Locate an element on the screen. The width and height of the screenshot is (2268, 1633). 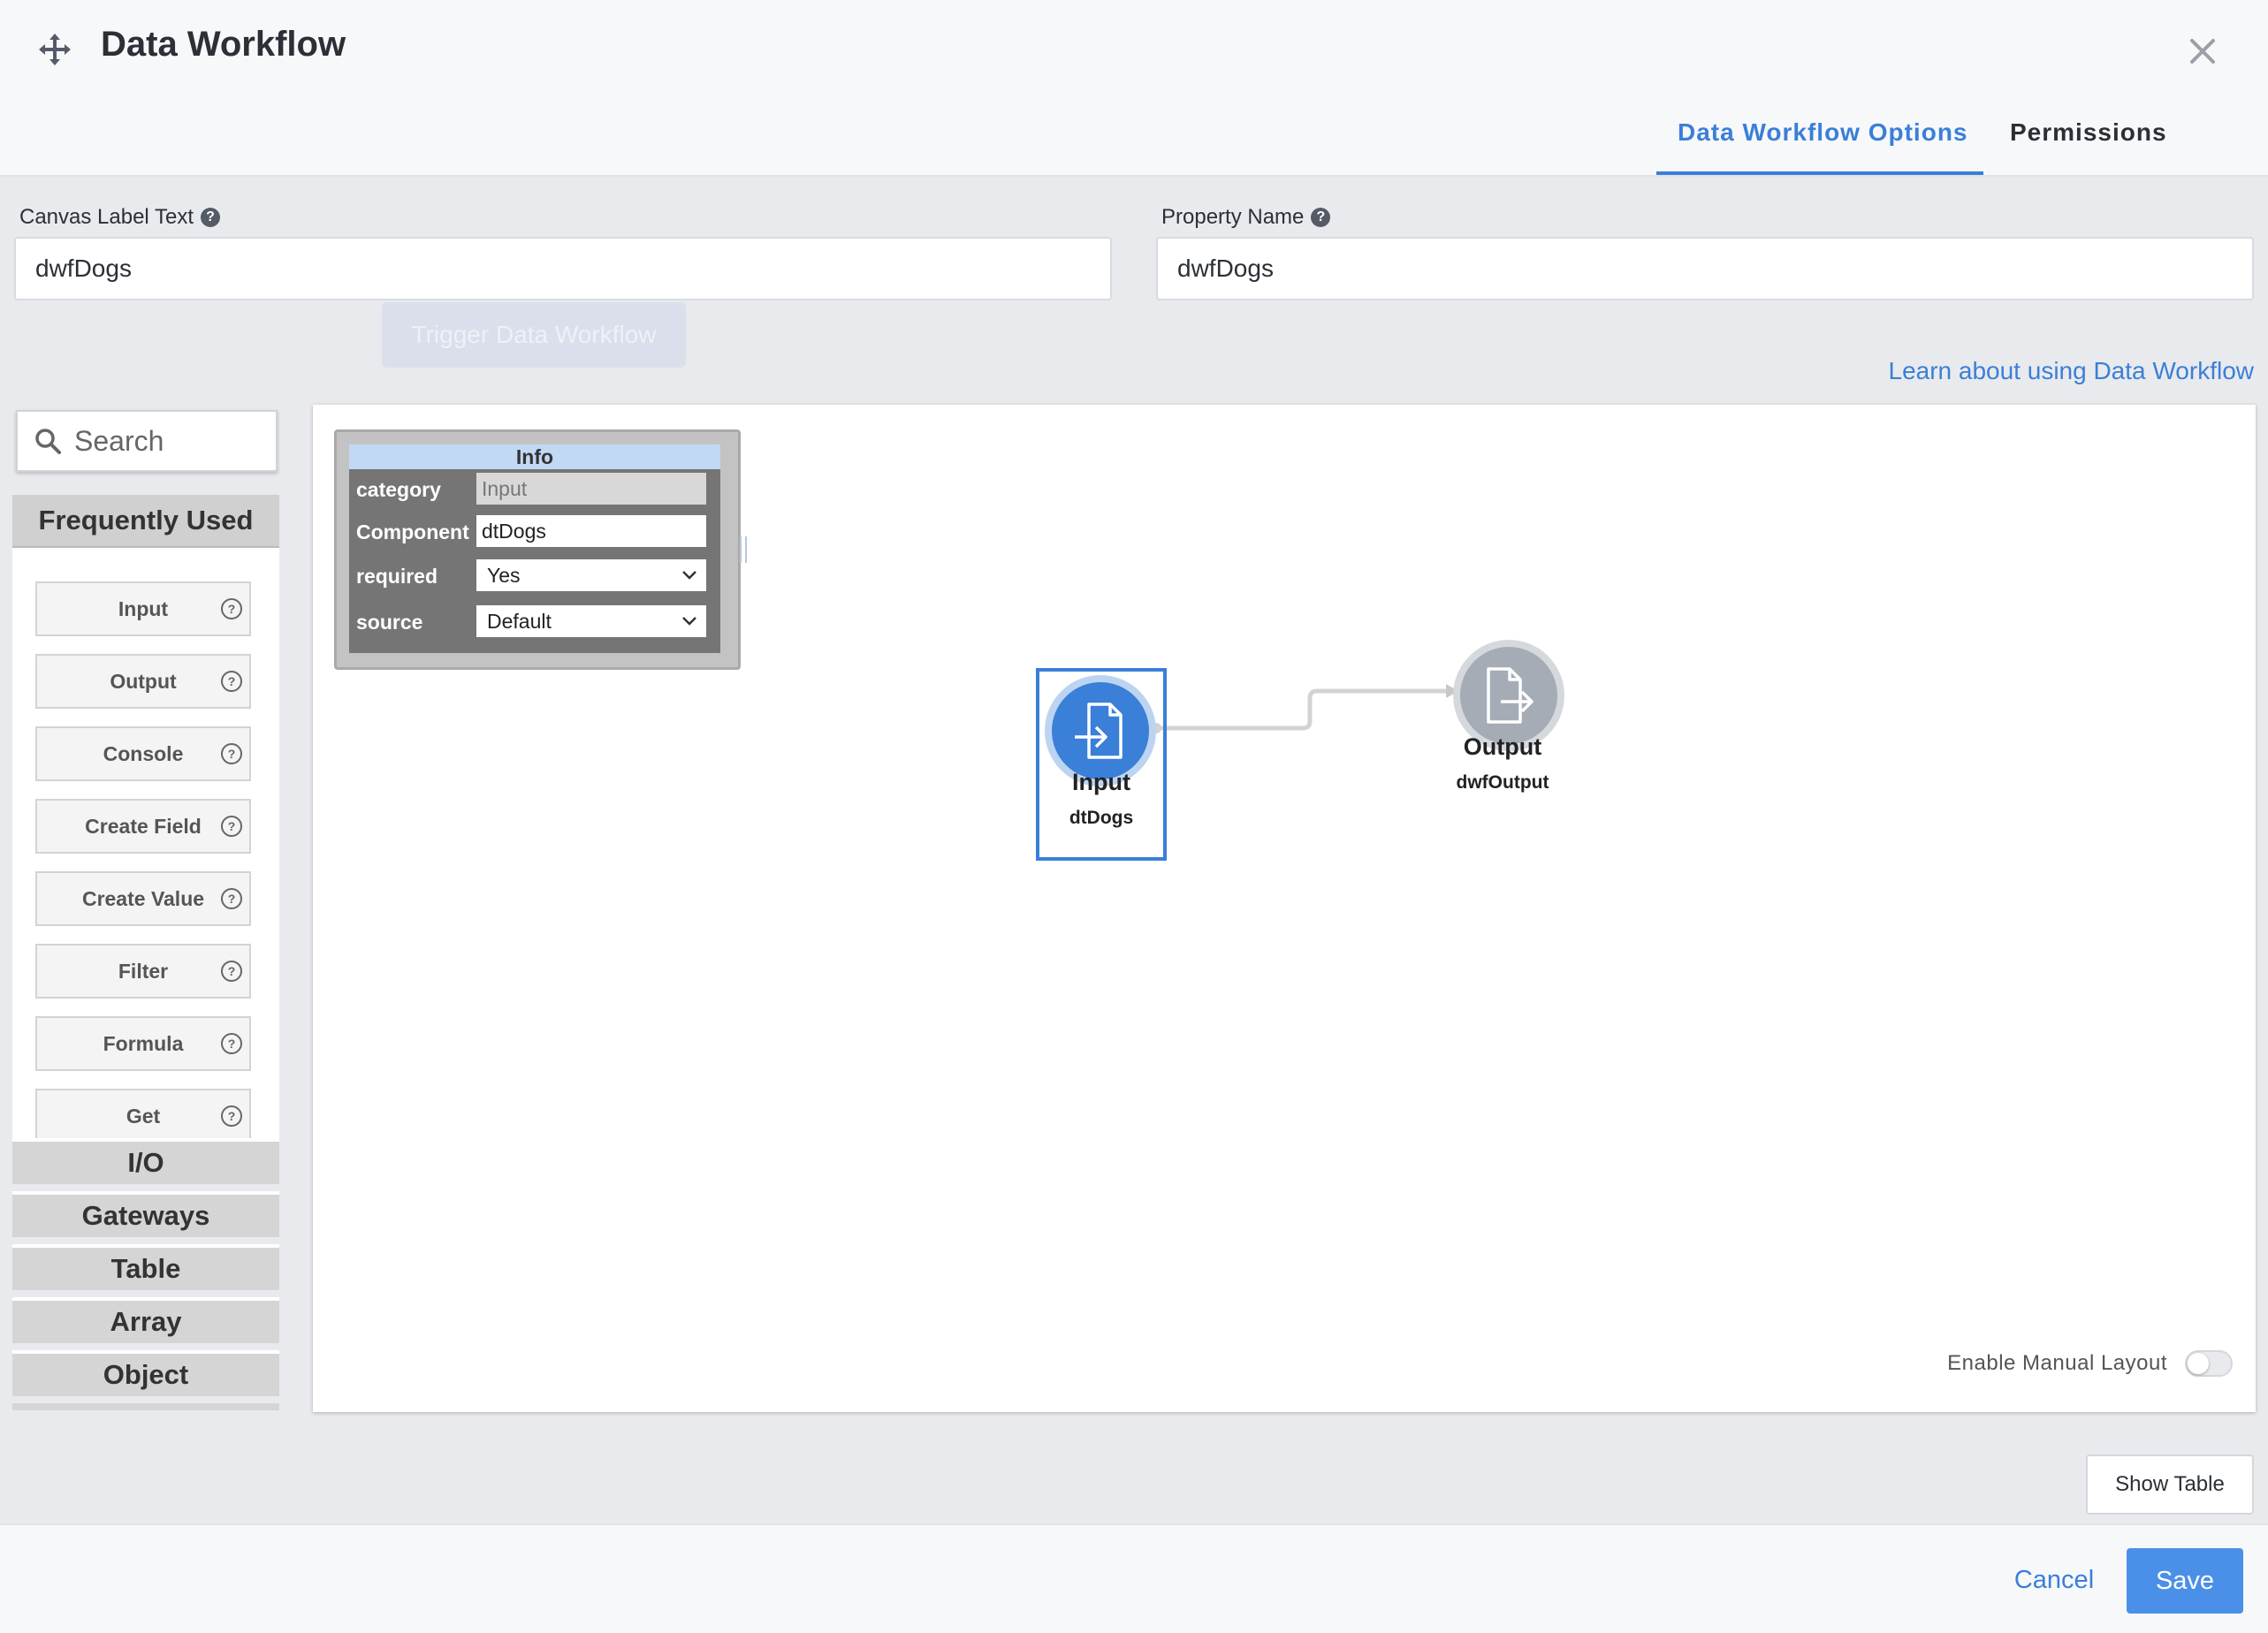
connector-edge is located at coordinates (1305, 708).